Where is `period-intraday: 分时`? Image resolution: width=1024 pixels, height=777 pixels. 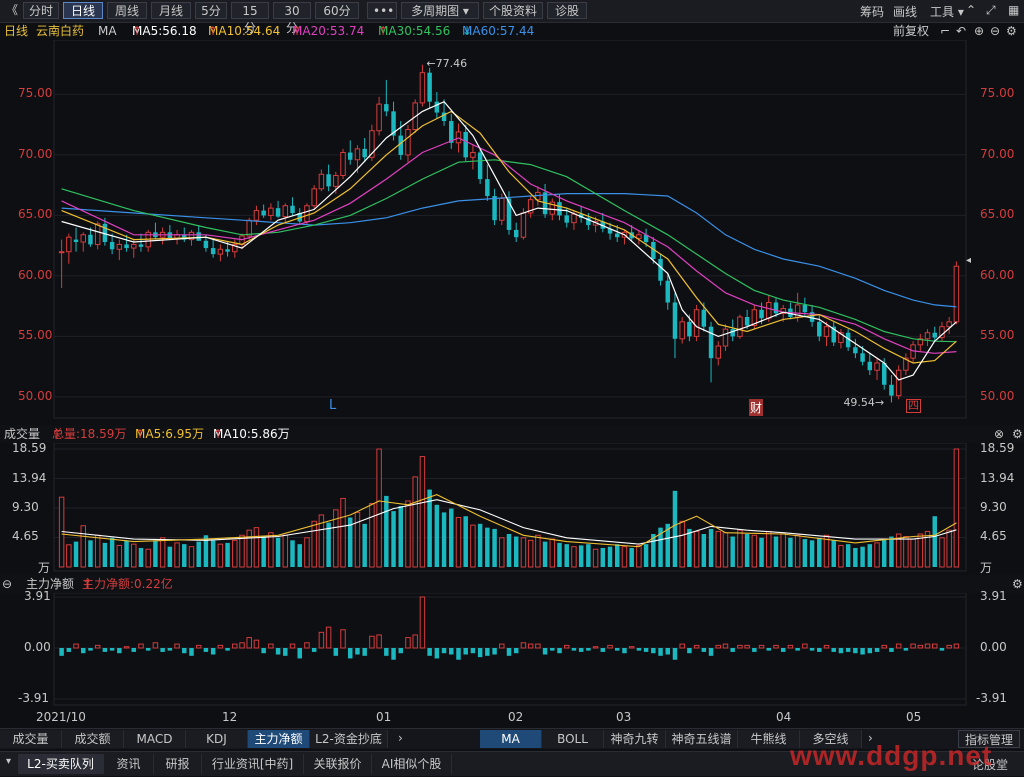
period-intraday: 分时 is located at coordinates (41, 10).